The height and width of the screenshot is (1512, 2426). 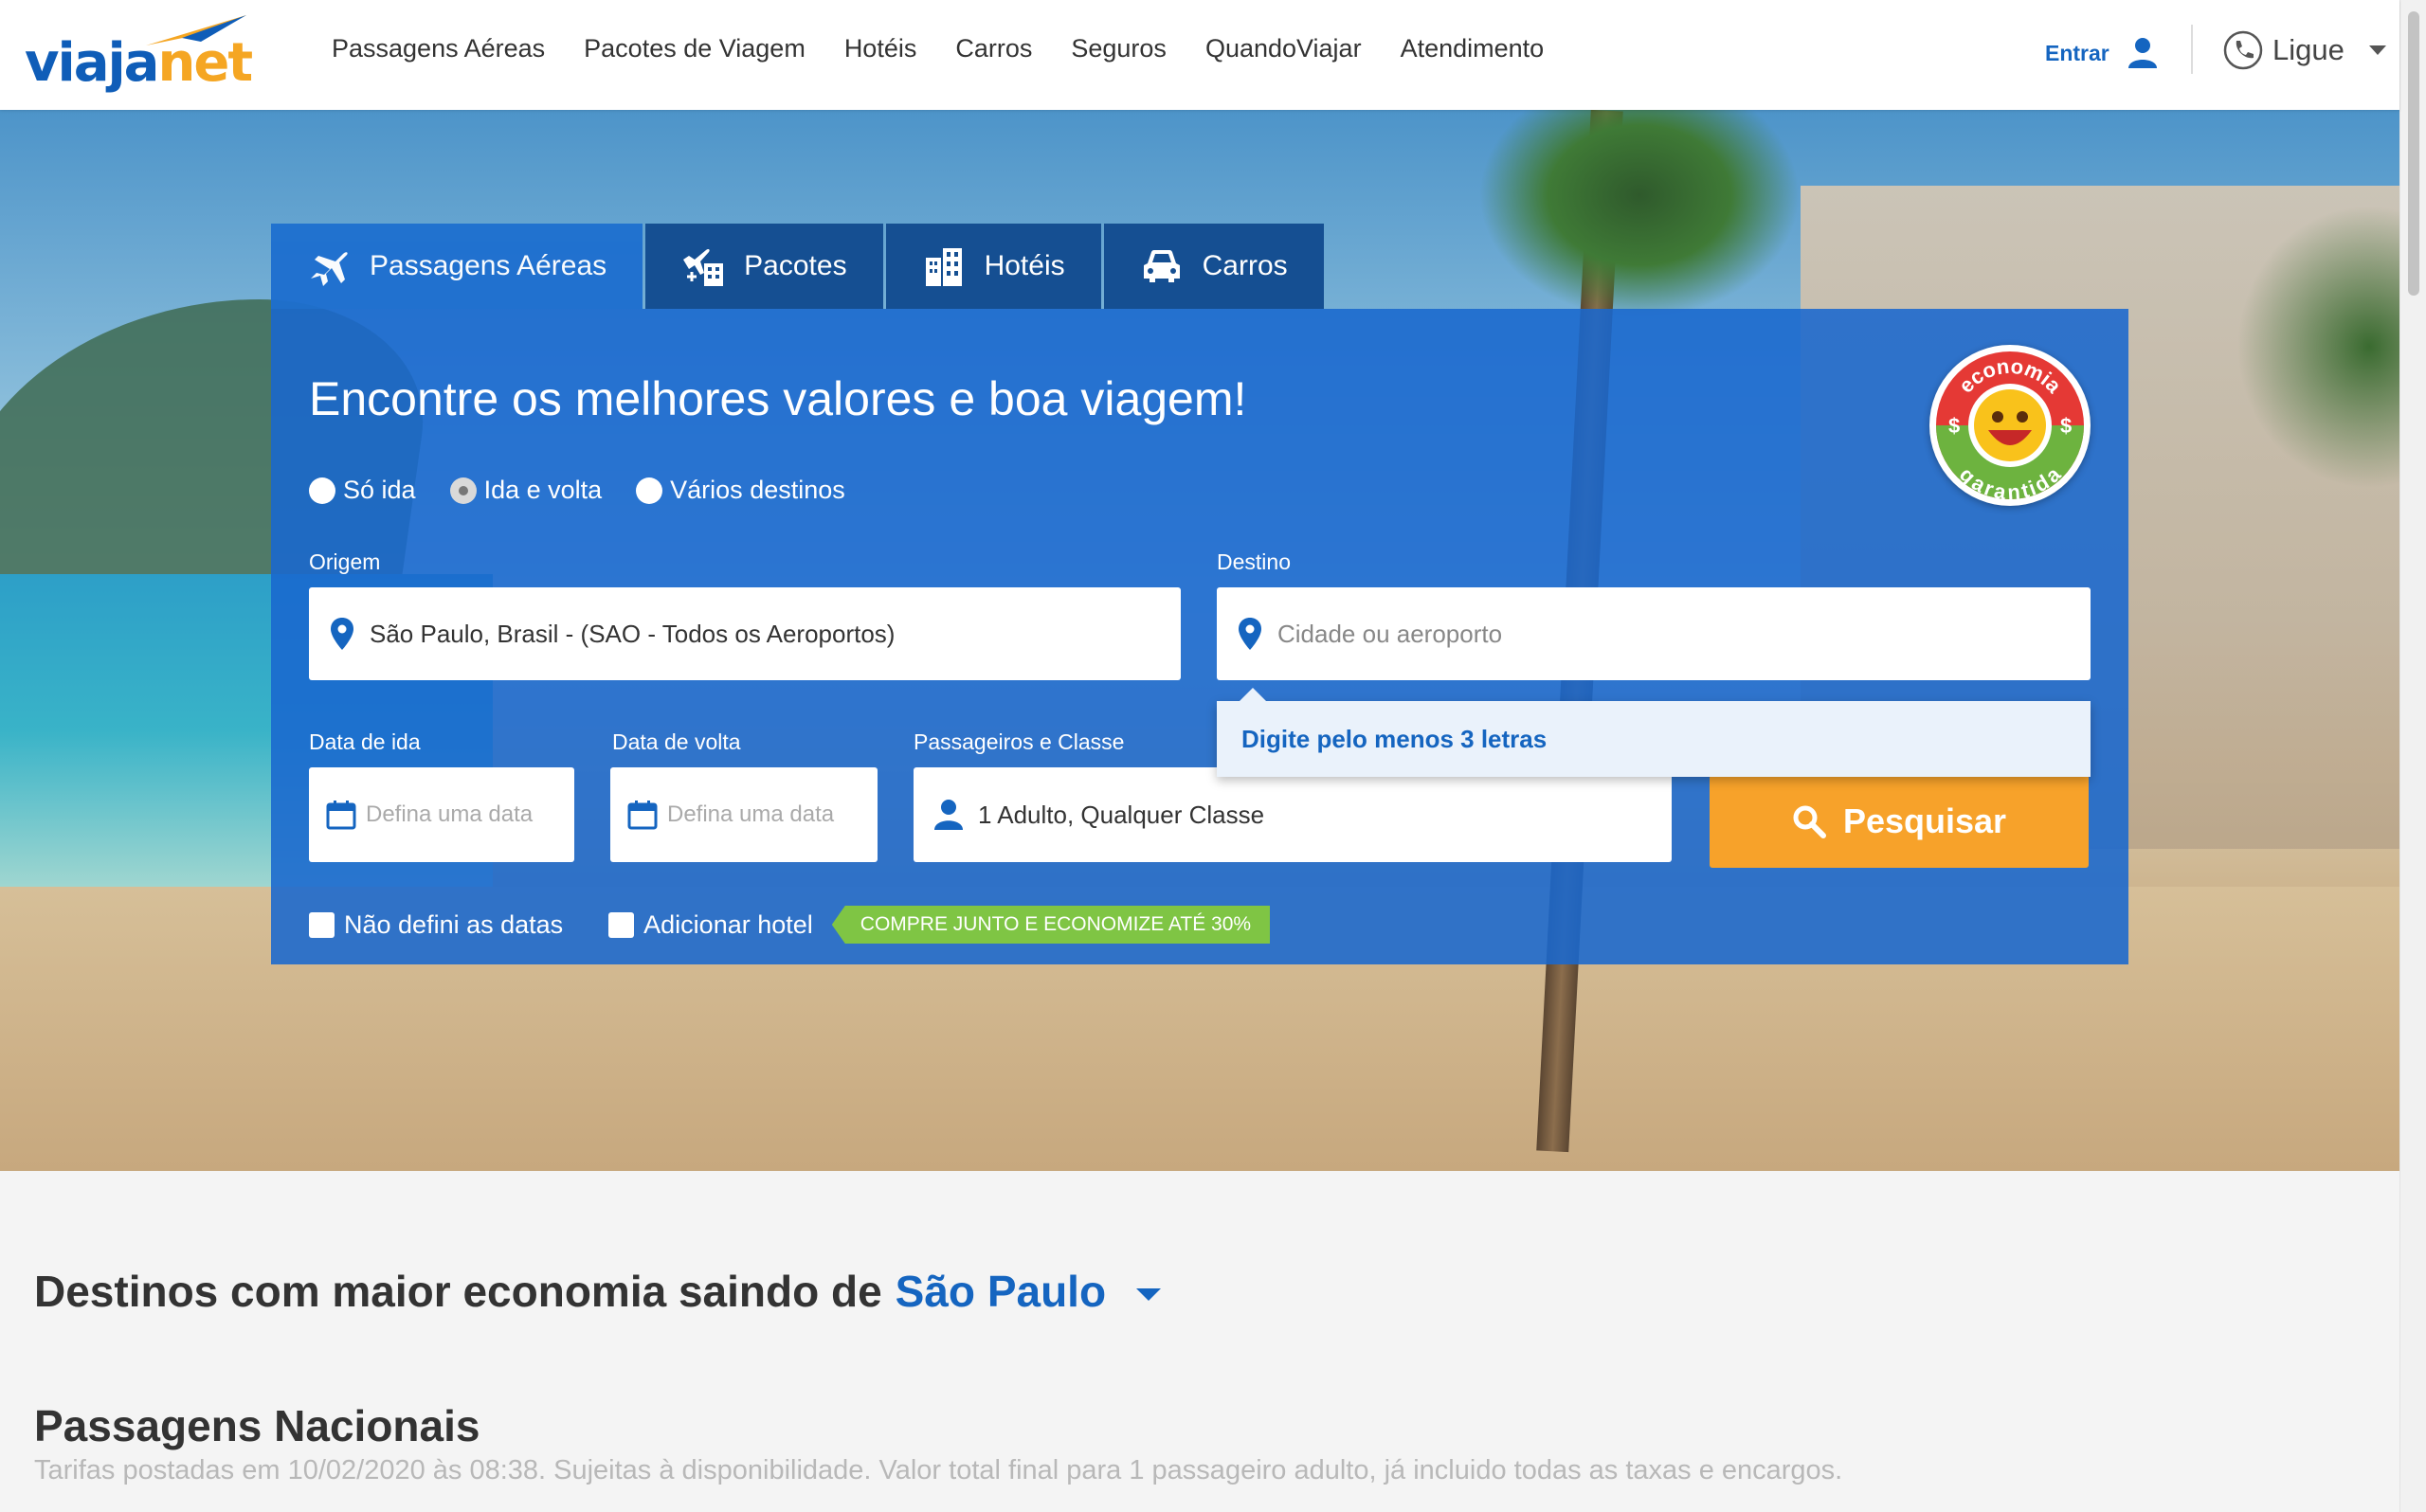 What do you see at coordinates (1473, 48) in the screenshot?
I see `nav-atendimento: Atendimento` at bounding box center [1473, 48].